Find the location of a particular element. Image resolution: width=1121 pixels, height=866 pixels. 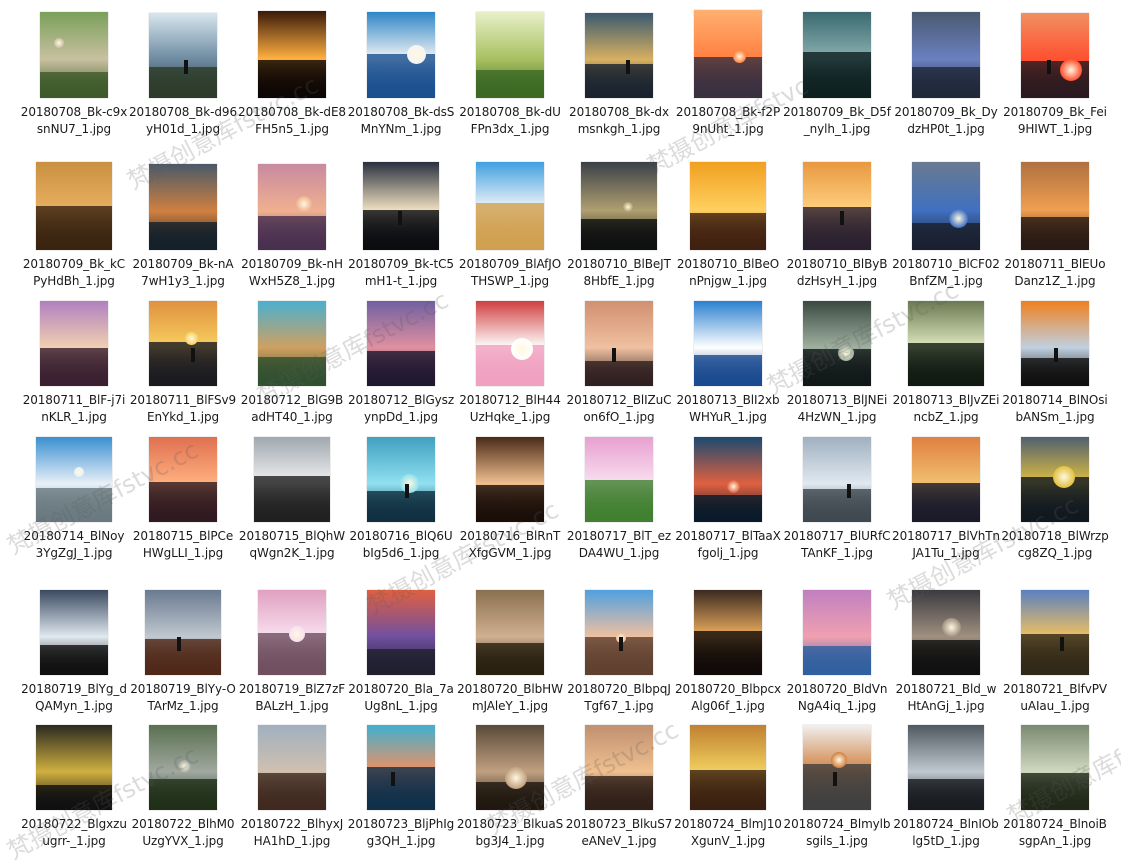

file-name-label: 20180708_Bk-dsSMnYNm_1.jpg is located at coordinates (401, 120).